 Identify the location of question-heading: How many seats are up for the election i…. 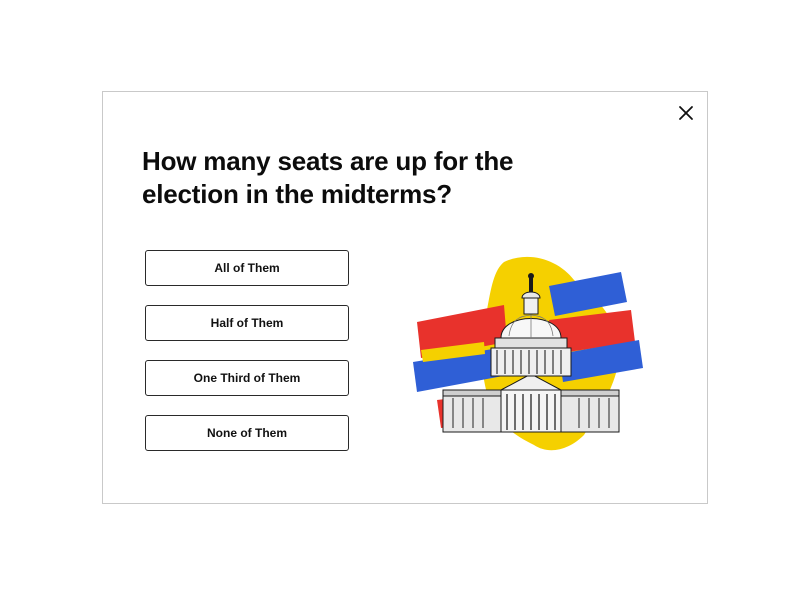
(328, 177).